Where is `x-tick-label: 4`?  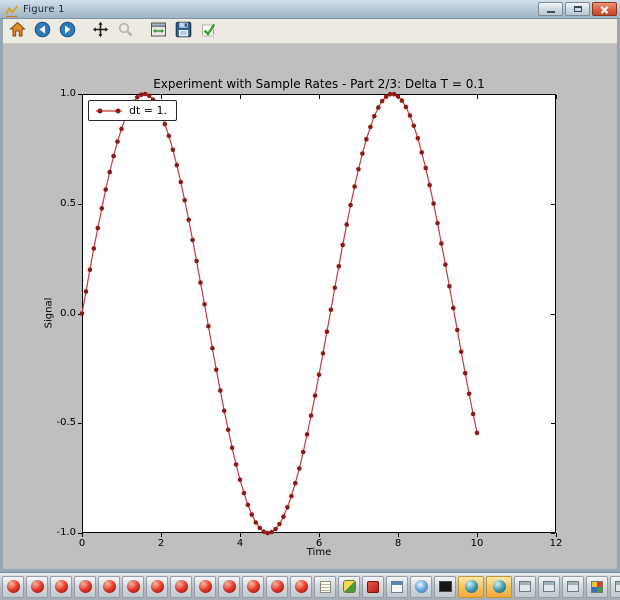 x-tick-label: 4 is located at coordinates (240, 543).